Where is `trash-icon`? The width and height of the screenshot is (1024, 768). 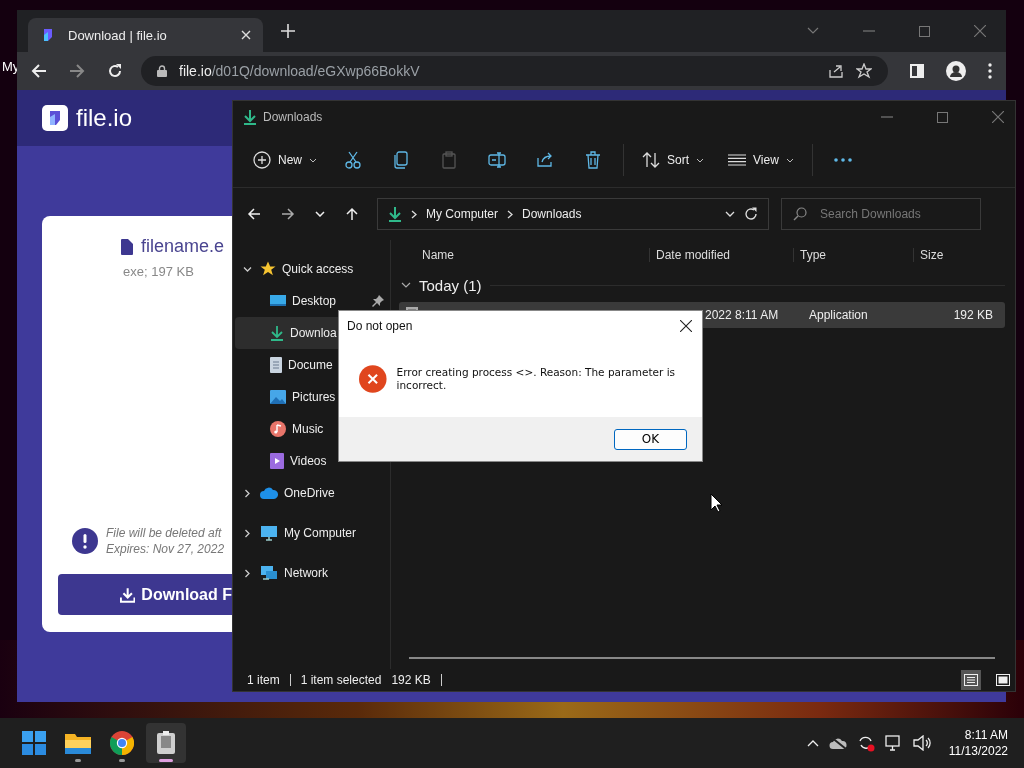
trash-icon is located at coordinates (593, 160).